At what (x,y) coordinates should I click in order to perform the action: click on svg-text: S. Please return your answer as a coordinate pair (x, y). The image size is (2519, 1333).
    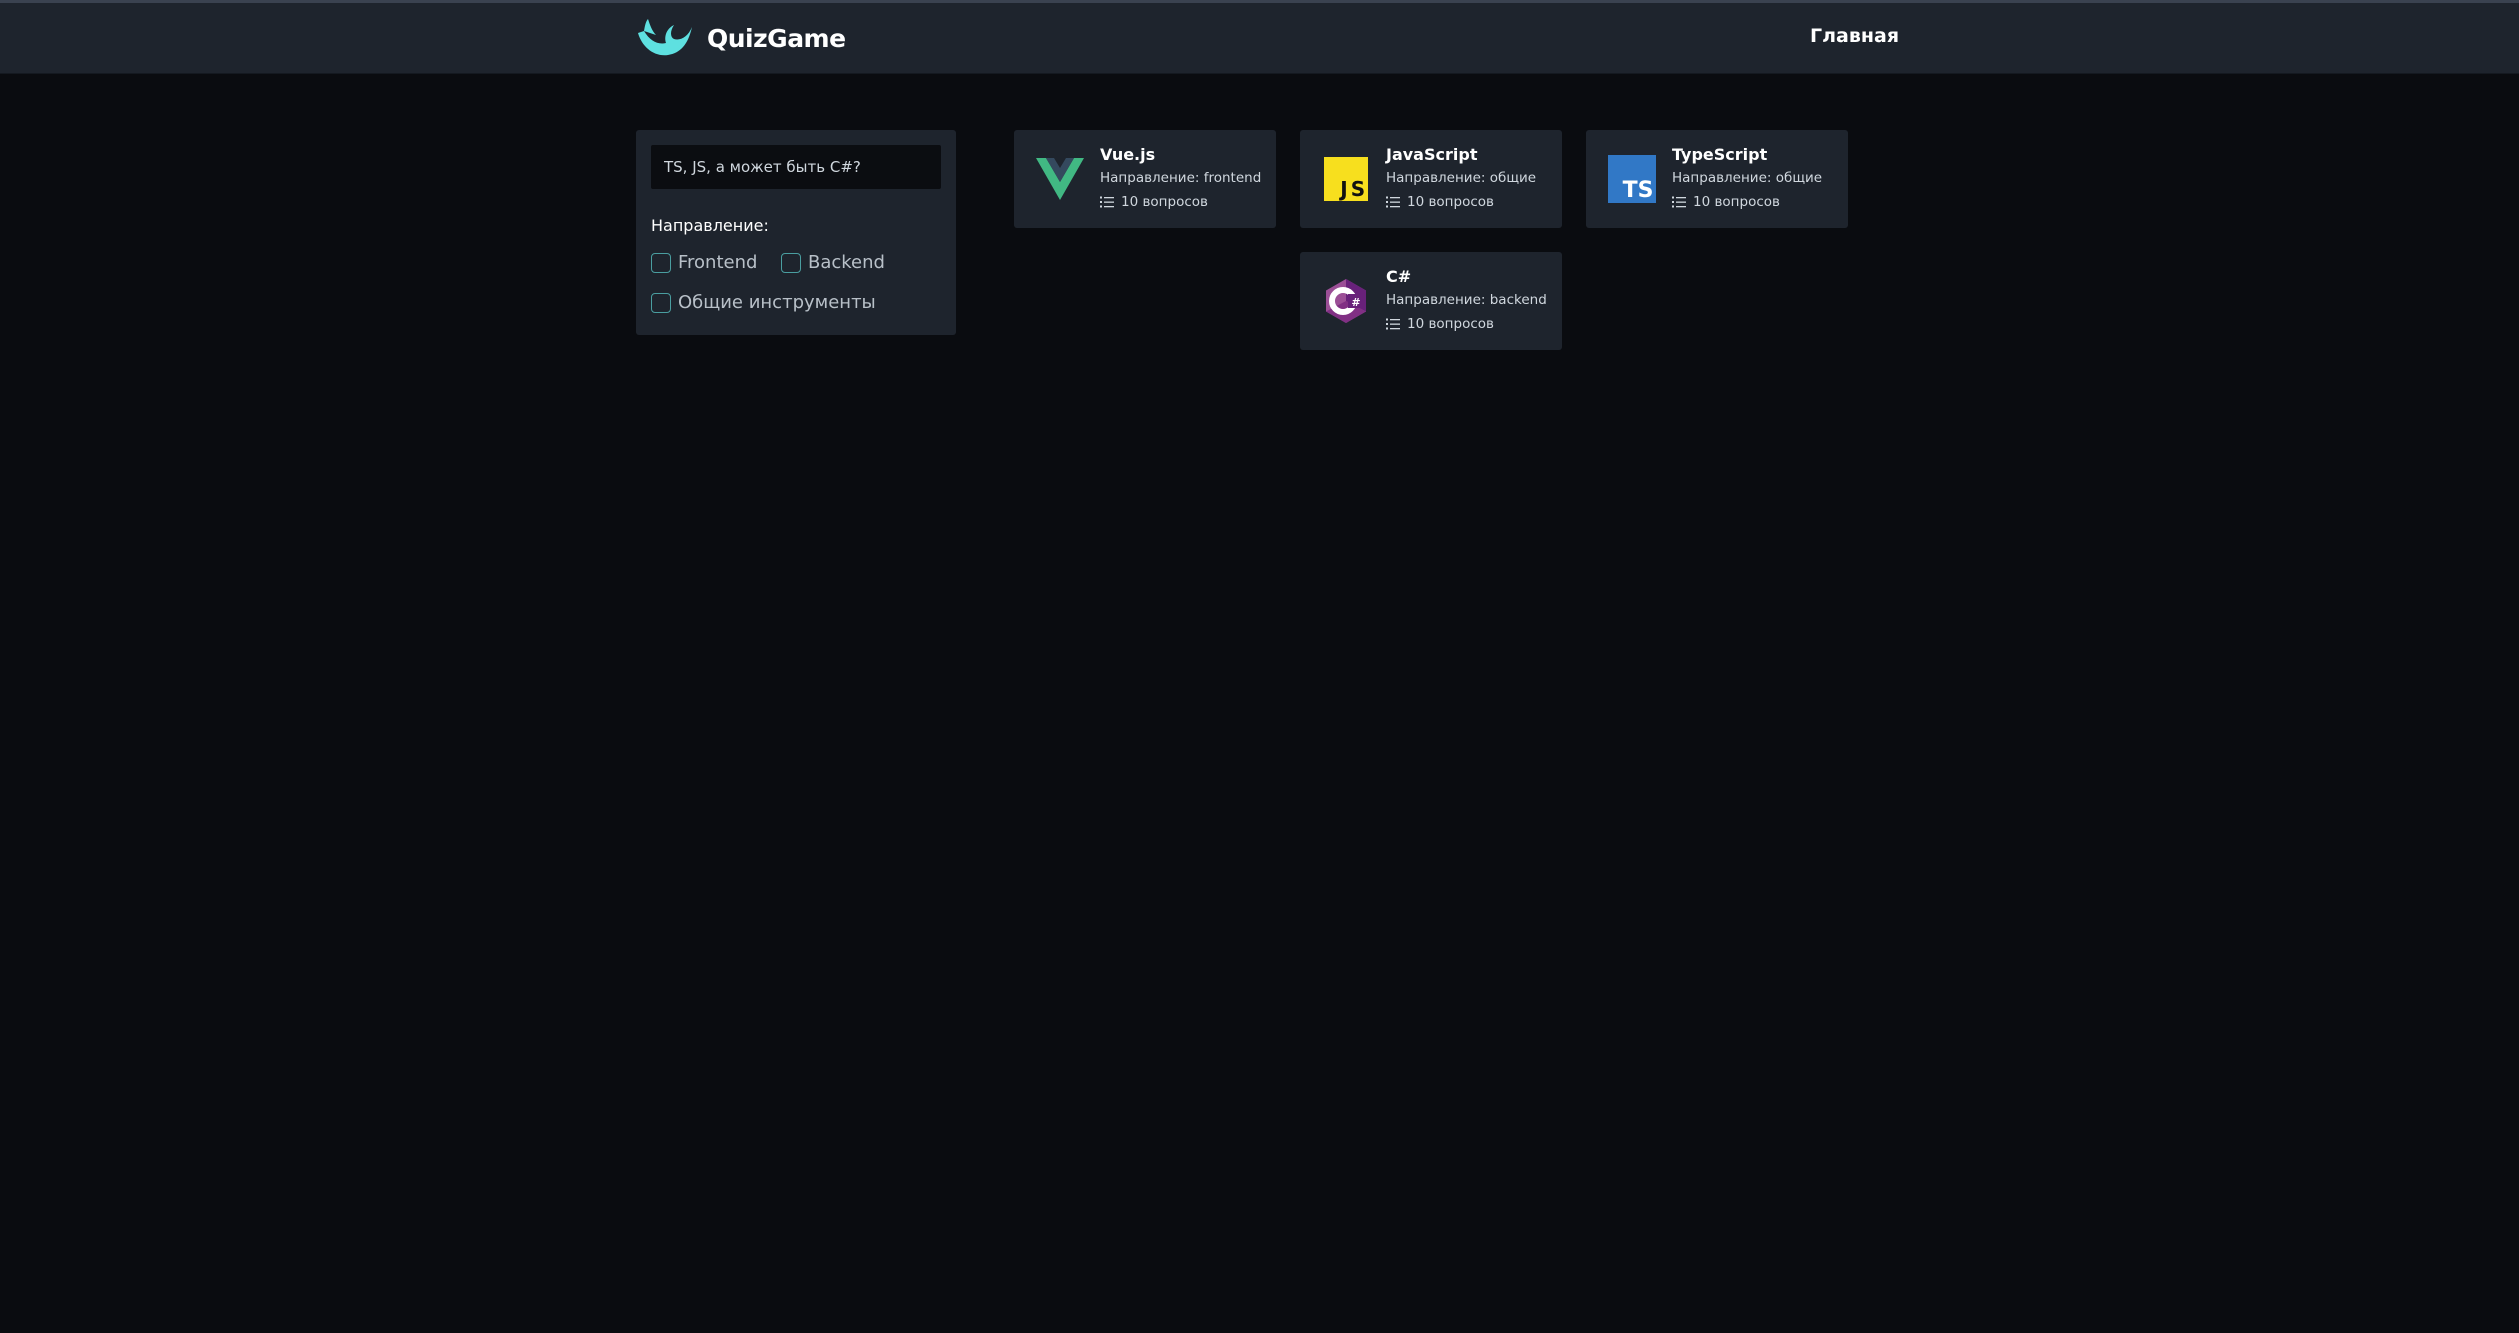
    Looking at the image, I should click on (1358, 189).